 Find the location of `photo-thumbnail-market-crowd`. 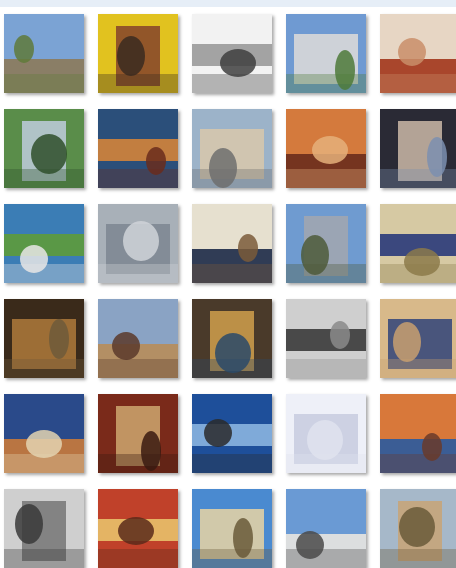

photo-thumbnail-market-crowd is located at coordinates (232, 338).